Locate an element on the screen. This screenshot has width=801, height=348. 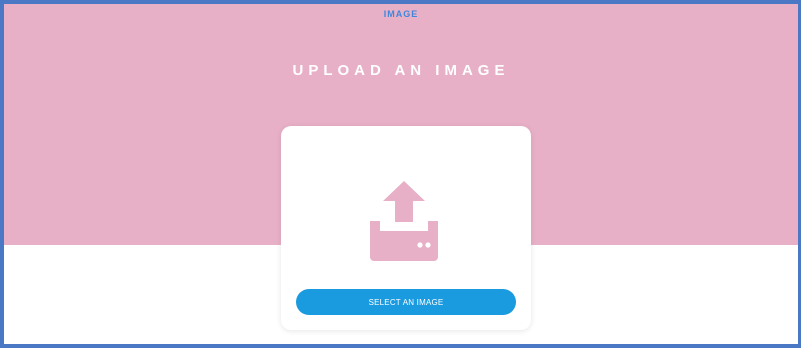
top-nav-label: IMAGE is located at coordinates (401, 14).